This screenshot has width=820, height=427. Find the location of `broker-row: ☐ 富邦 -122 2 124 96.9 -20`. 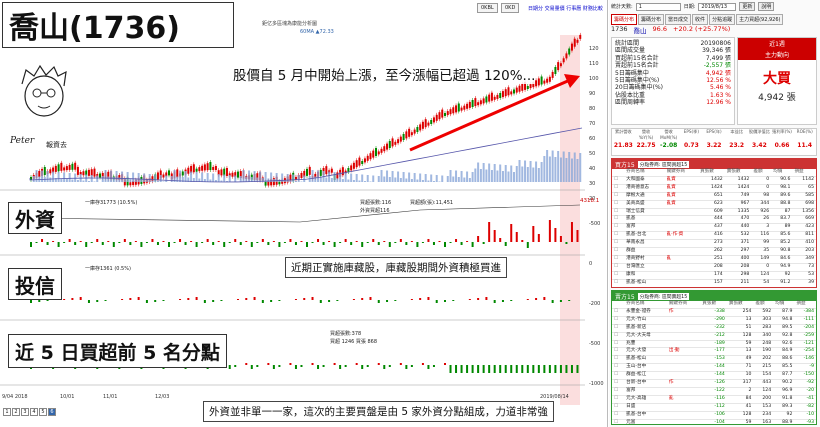

broker-row: ☐ 富邦 -122 2 124 96.9 -20 is located at coordinates (714, 391).